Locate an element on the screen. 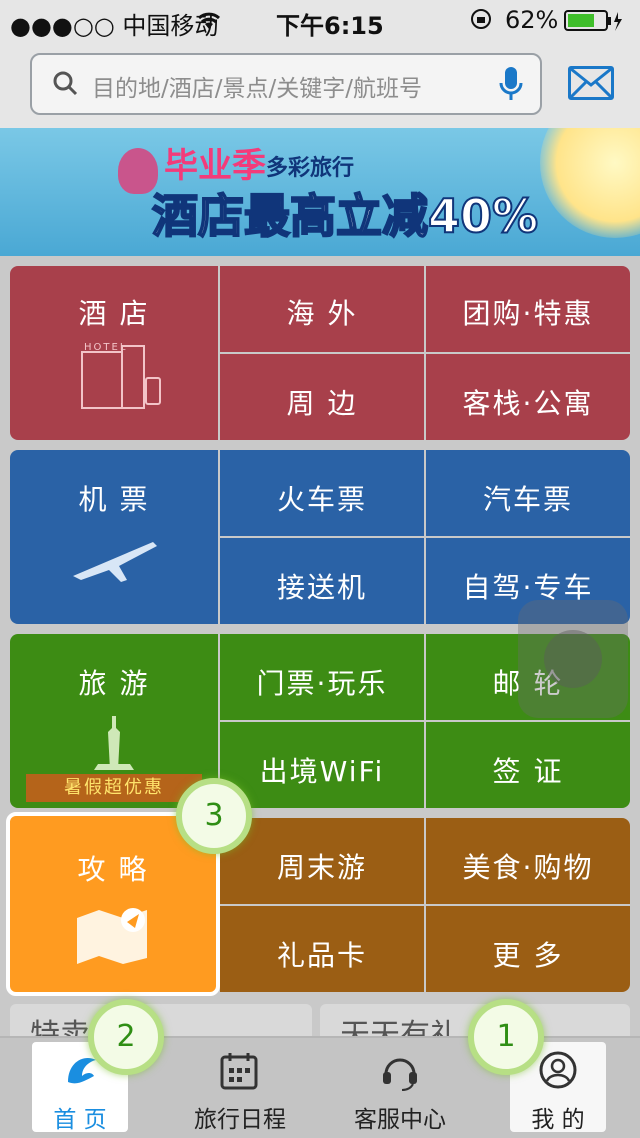  bus-label: 汽车票 is located at coordinates (527, 499).